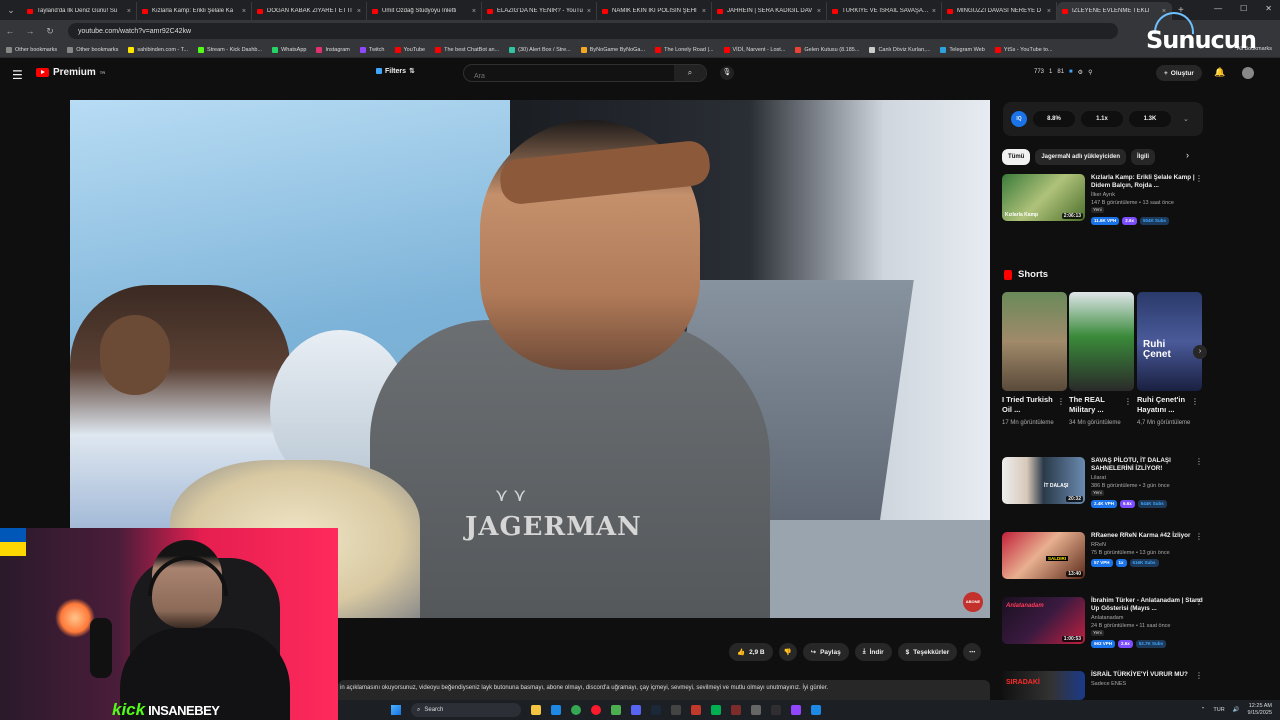  I want to click on bookmark-item: WhatsApp, so click(289, 49).